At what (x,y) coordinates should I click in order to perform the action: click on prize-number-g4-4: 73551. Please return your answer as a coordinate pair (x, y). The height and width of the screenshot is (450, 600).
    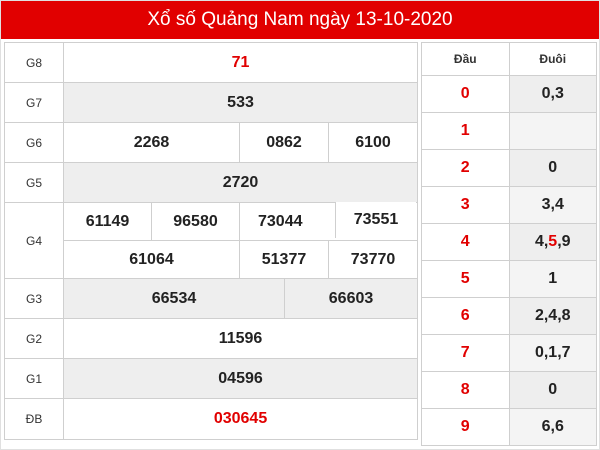
    Looking at the image, I should click on (375, 220).